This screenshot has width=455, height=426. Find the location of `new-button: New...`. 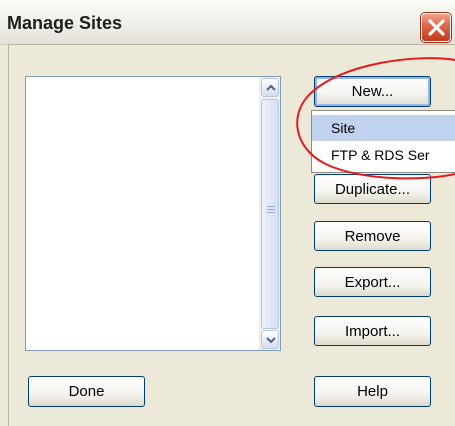

new-button: New... is located at coordinates (372, 91).